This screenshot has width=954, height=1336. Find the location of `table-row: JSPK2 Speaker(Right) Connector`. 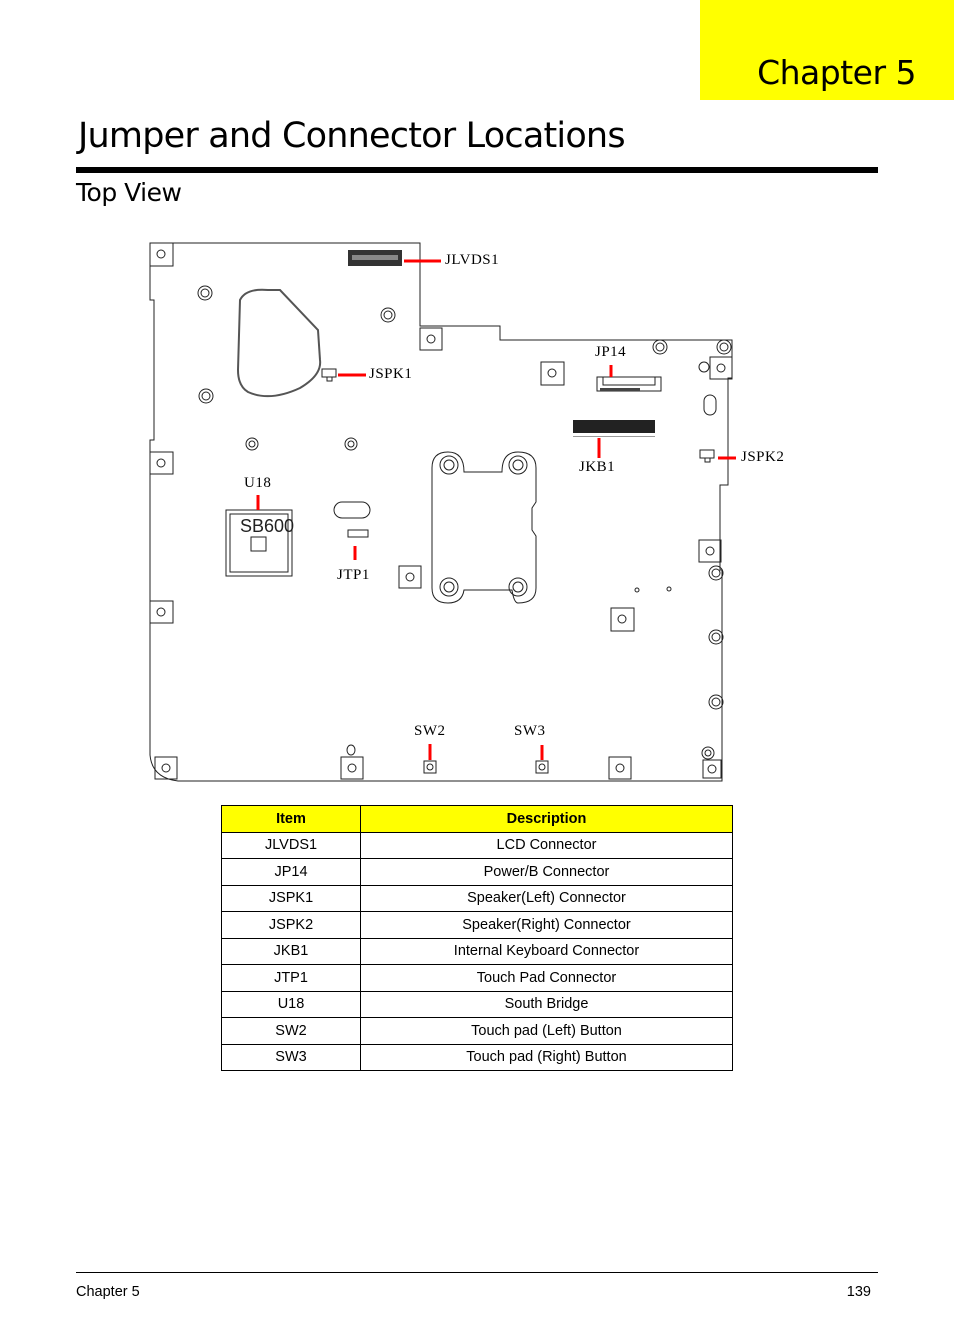

table-row: JSPK2 Speaker(Right) Connector is located at coordinates (477, 925).